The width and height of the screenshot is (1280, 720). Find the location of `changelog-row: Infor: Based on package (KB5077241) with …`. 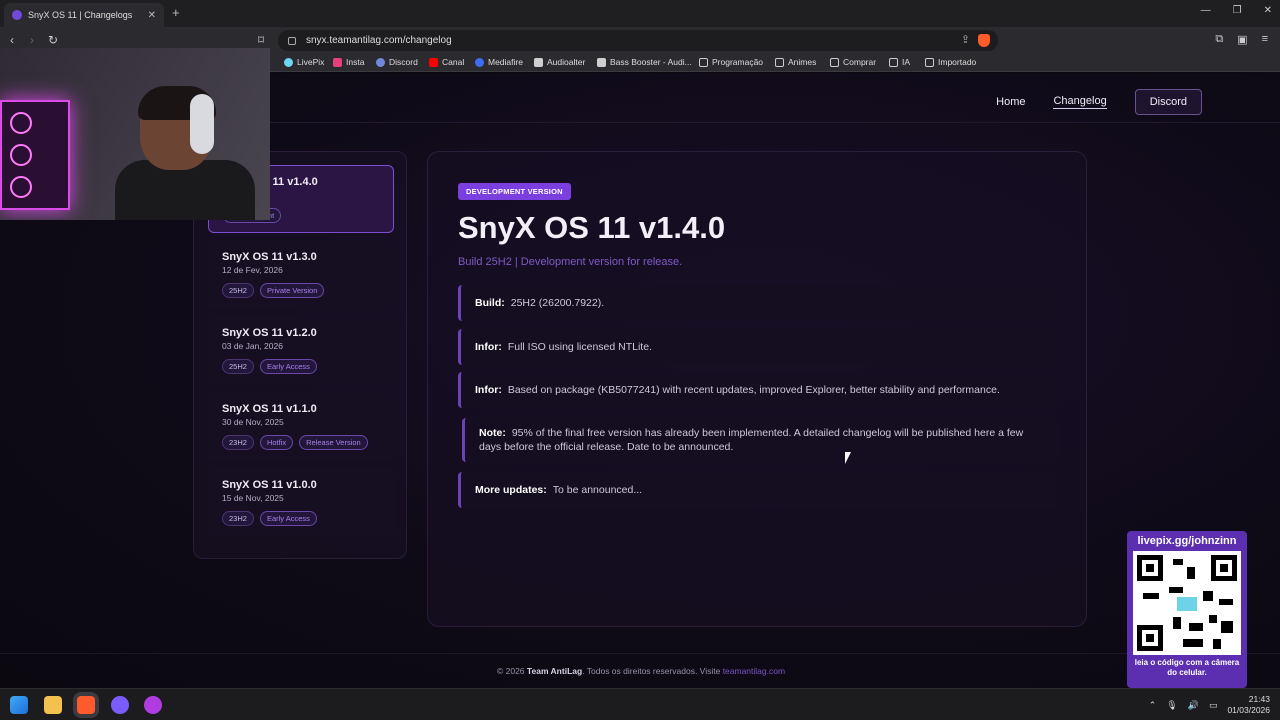

changelog-row: Infor: Based on package (KB5077241) with … is located at coordinates (757, 390).